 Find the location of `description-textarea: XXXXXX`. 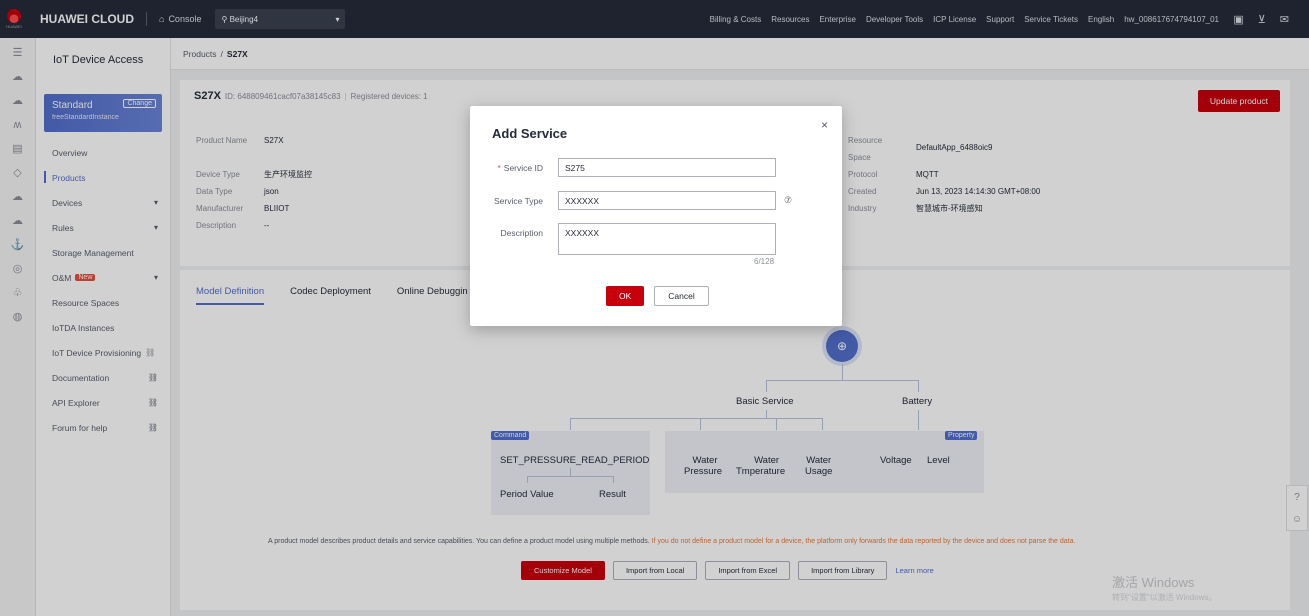

description-textarea: XXXXXX is located at coordinates (667, 239).